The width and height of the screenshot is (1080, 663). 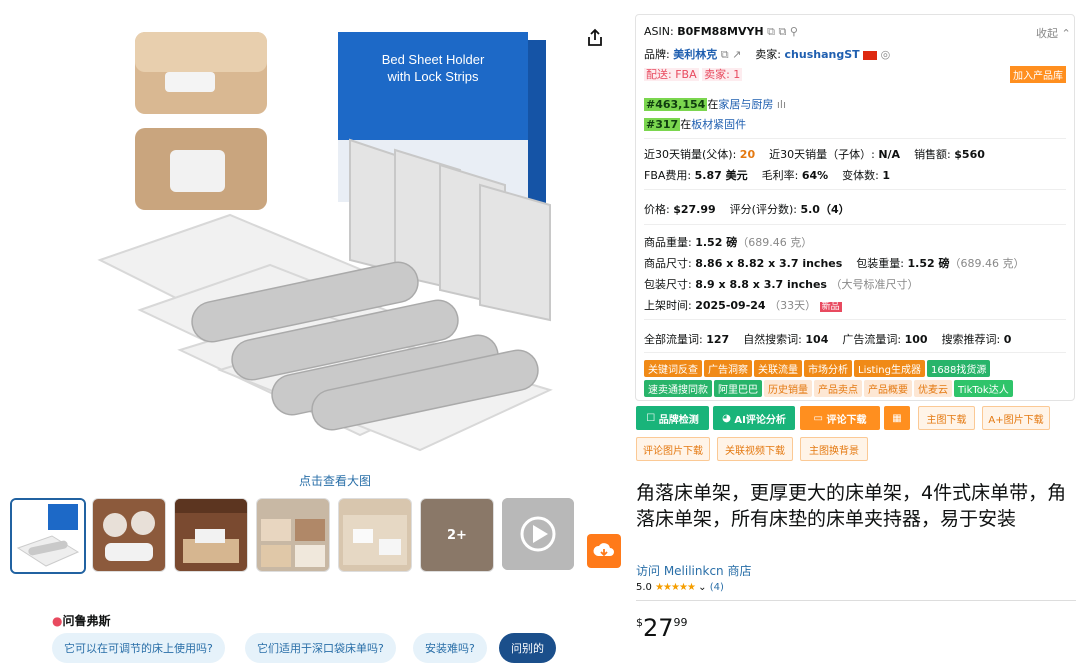 What do you see at coordinates (889, 368) in the screenshot?
I see `tag-listing-generator: Listing生成器` at bounding box center [889, 368].